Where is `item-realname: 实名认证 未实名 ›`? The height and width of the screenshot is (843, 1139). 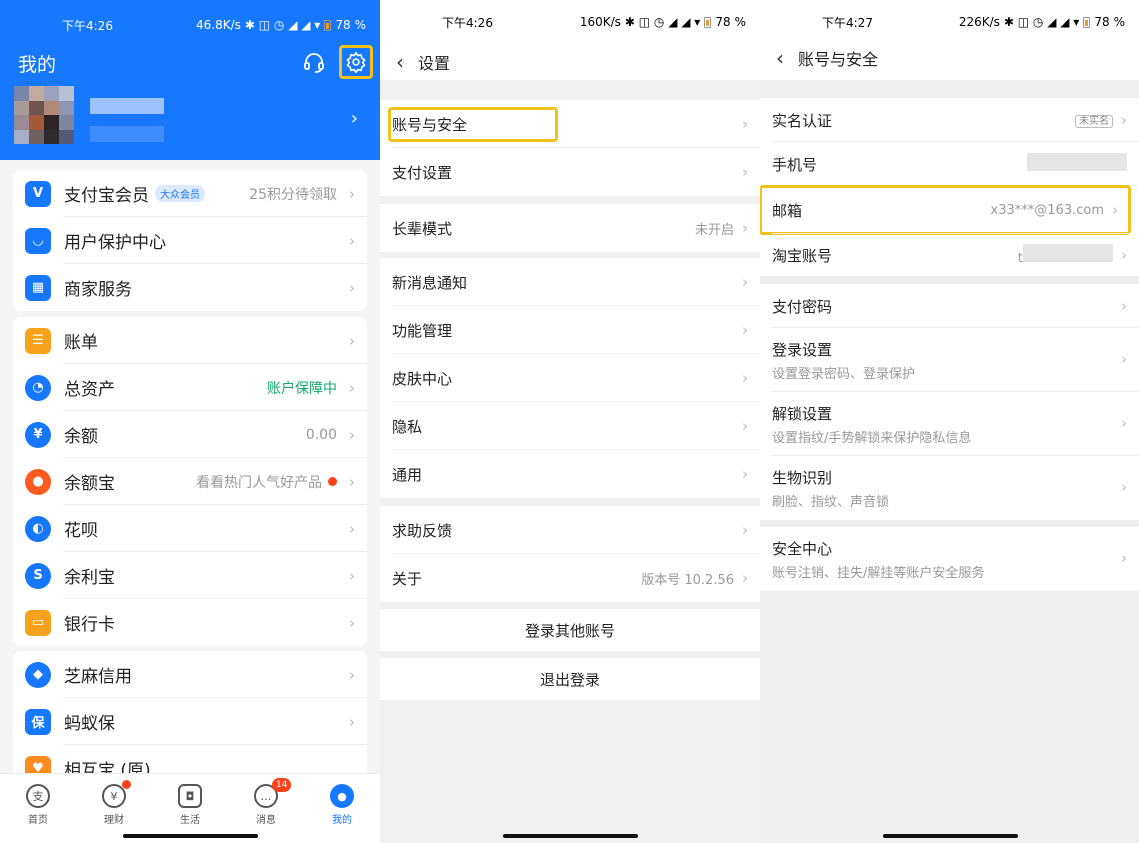
item-realname: 实名认证 未实名 › is located at coordinates (949, 120).